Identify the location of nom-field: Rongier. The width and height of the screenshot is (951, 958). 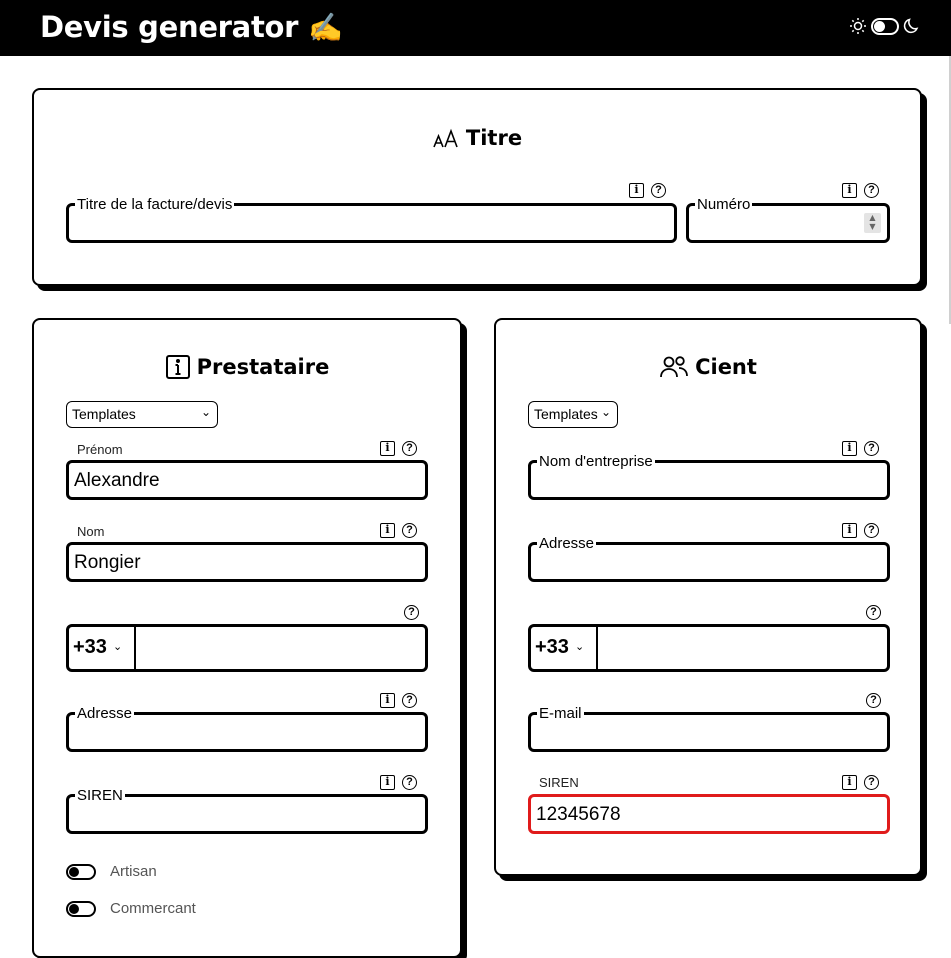
(247, 562).